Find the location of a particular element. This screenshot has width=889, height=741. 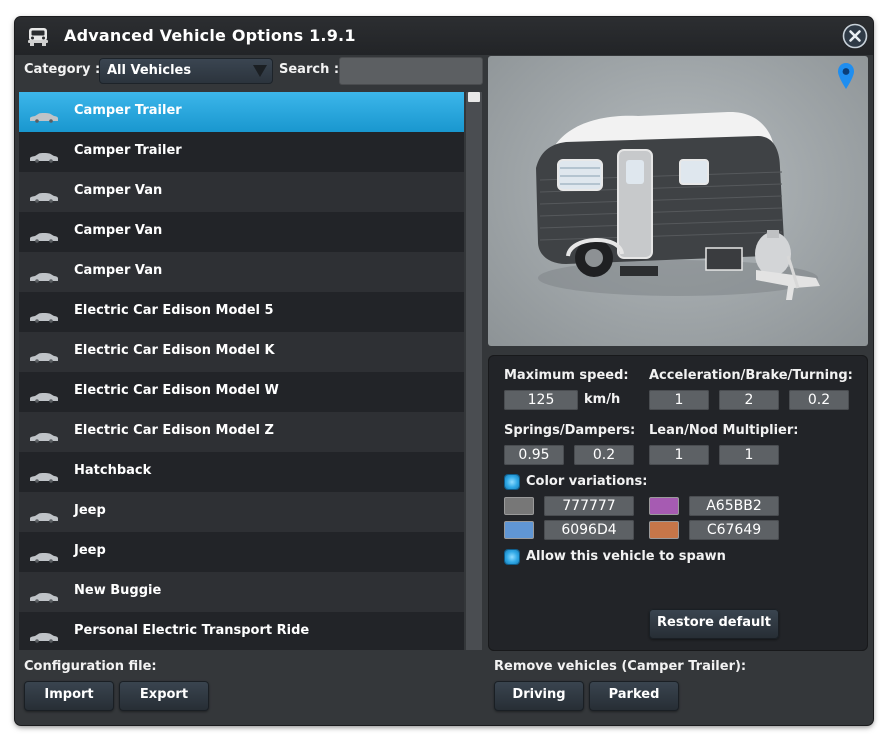

color-hex-3: 6096D4 is located at coordinates (589, 530).